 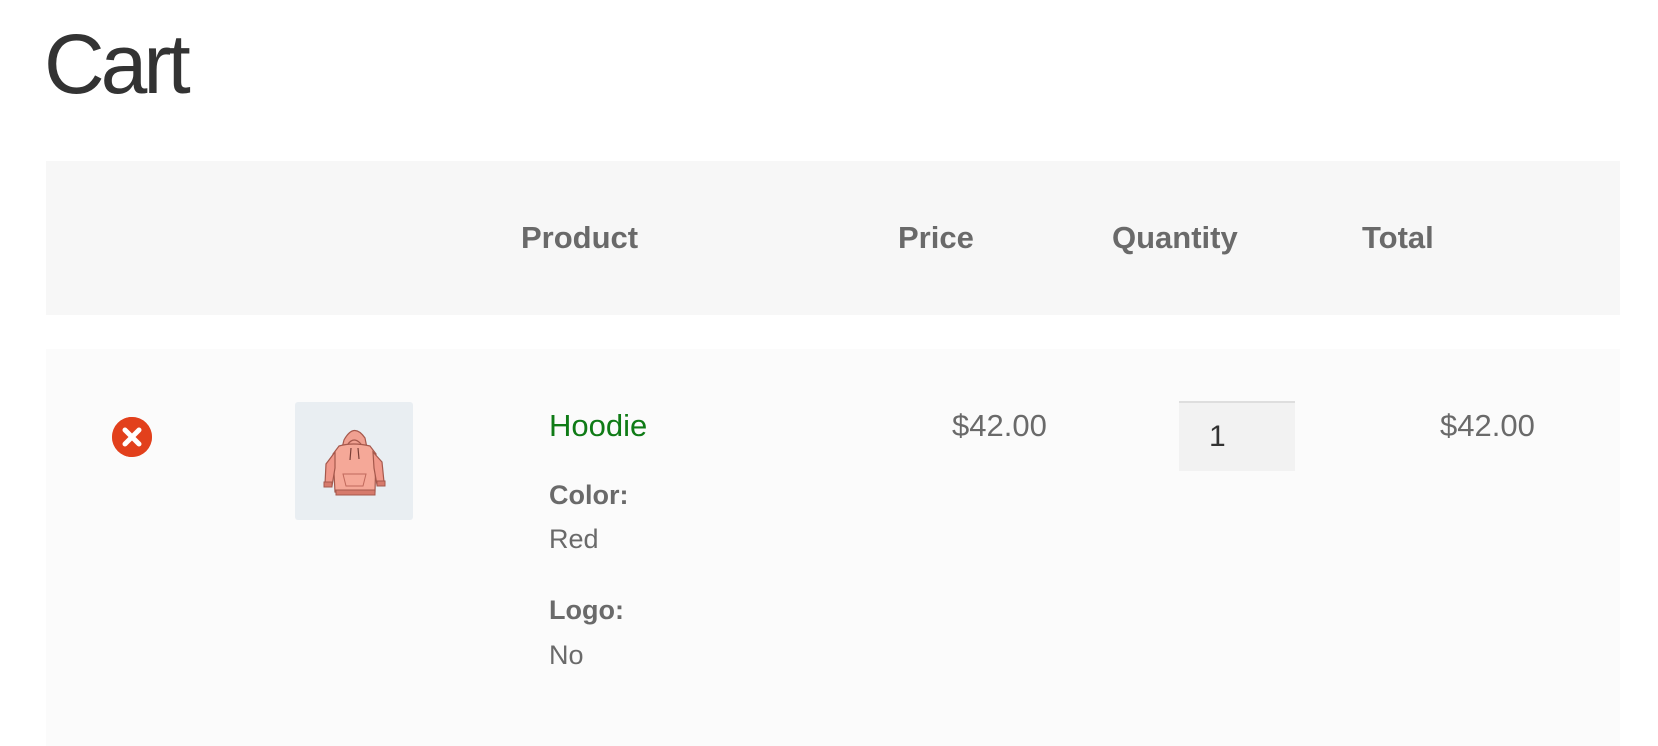 What do you see at coordinates (936, 237) in the screenshot?
I see `column-header-price: Price` at bounding box center [936, 237].